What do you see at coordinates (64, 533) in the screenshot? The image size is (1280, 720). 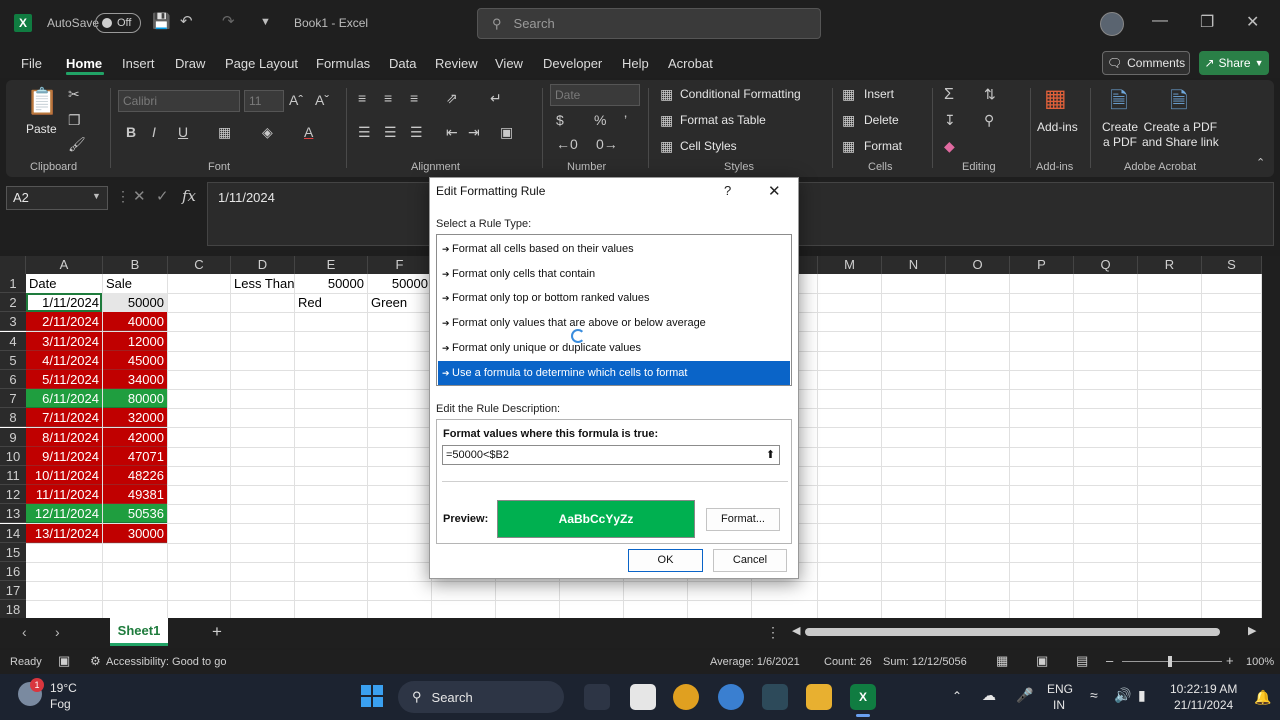 I see `cell-a14: 13/11/2024` at bounding box center [64, 533].